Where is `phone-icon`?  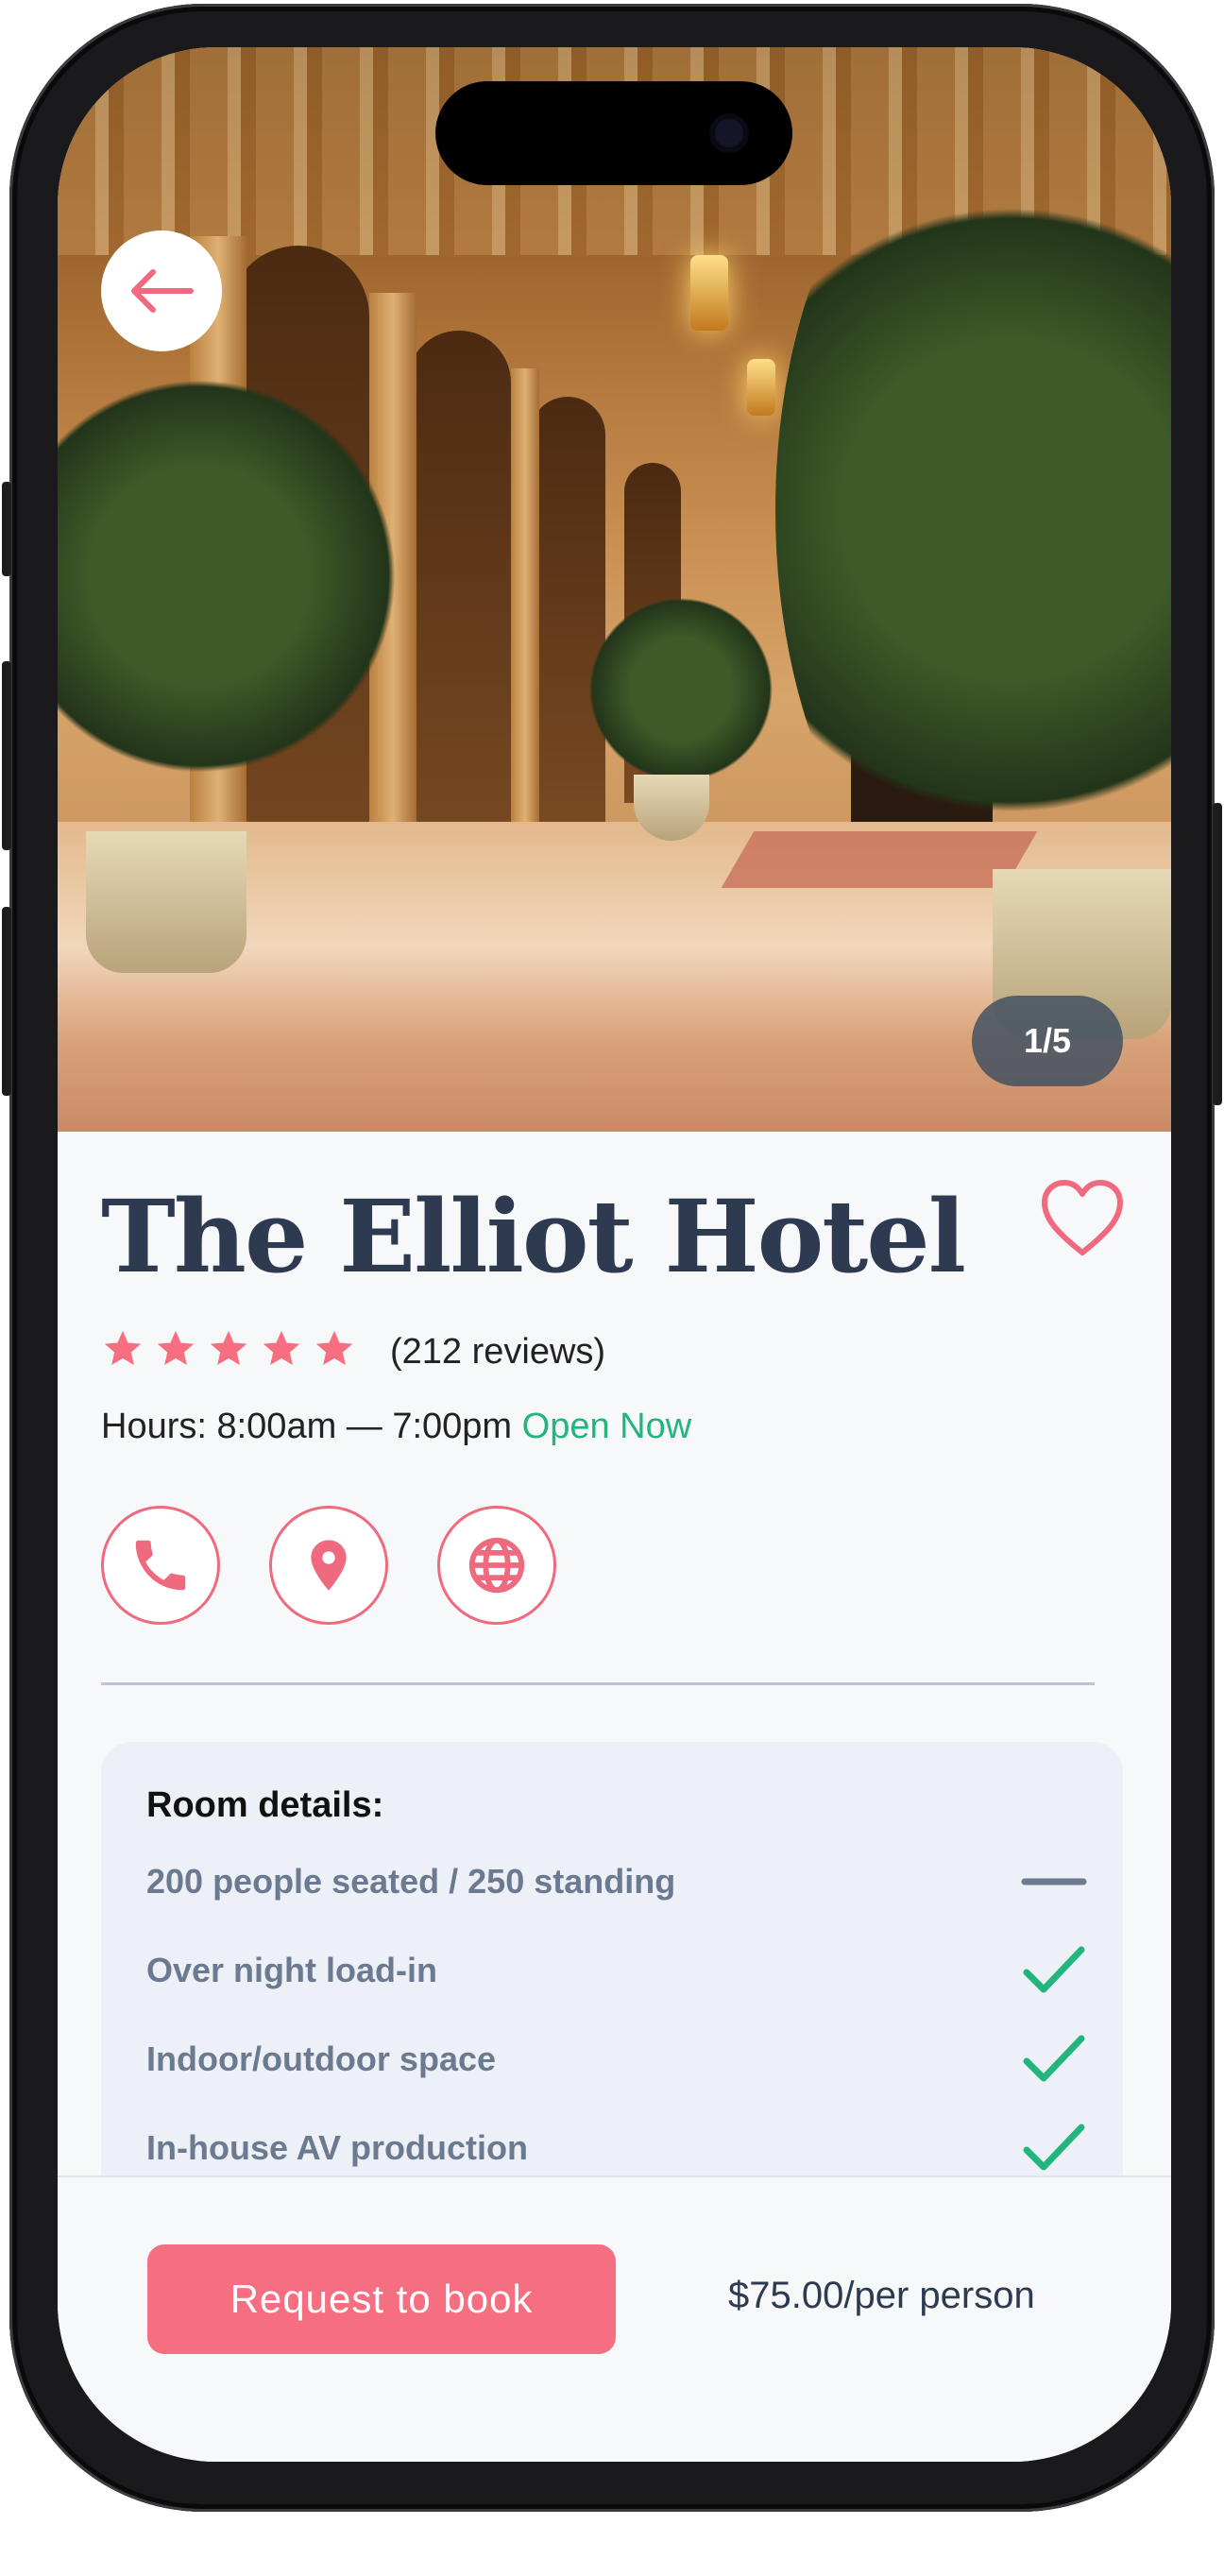
phone-icon is located at coordinates (160, 1566).